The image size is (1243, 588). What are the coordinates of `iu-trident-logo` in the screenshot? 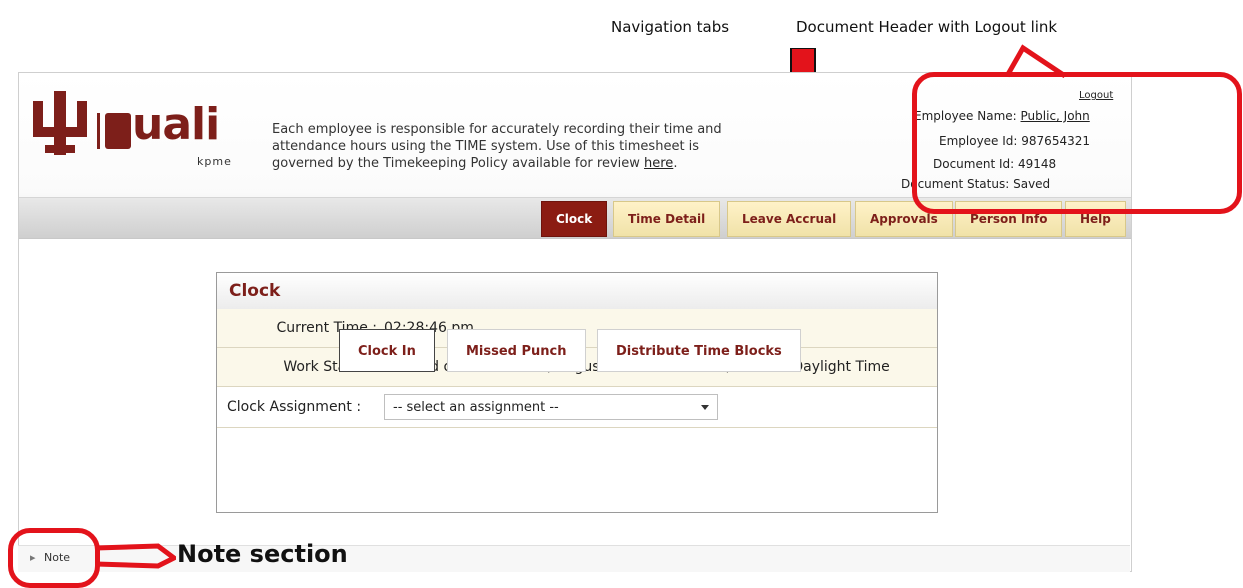 It's located at (60, 123).